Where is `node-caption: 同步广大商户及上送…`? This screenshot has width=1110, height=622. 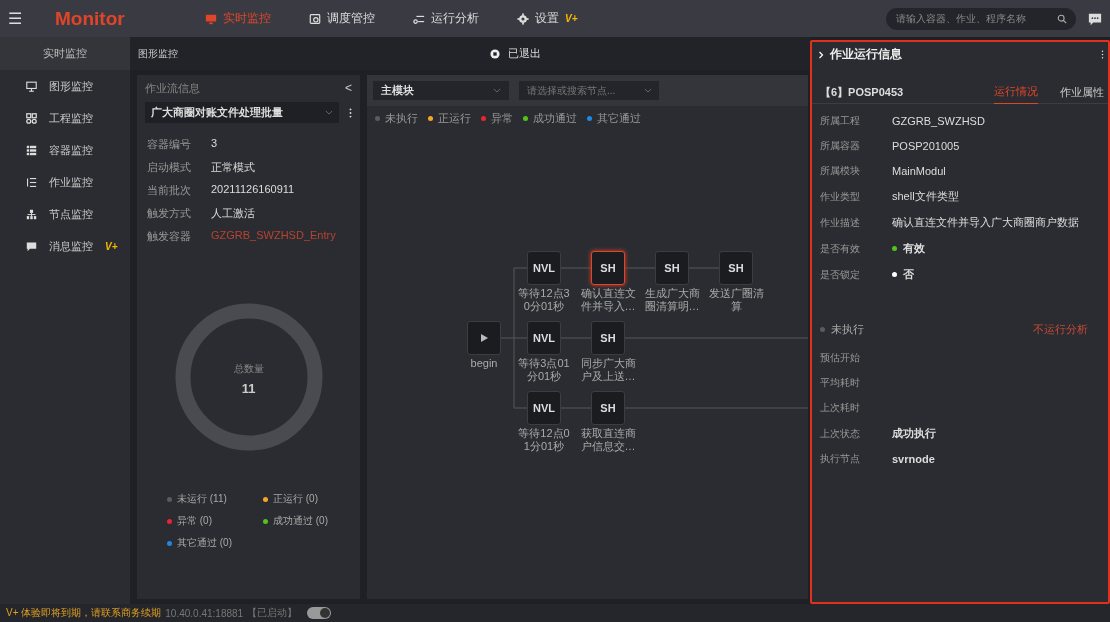 node-caption: 同步广大商户及上送… is located at coordinates (608, 370).